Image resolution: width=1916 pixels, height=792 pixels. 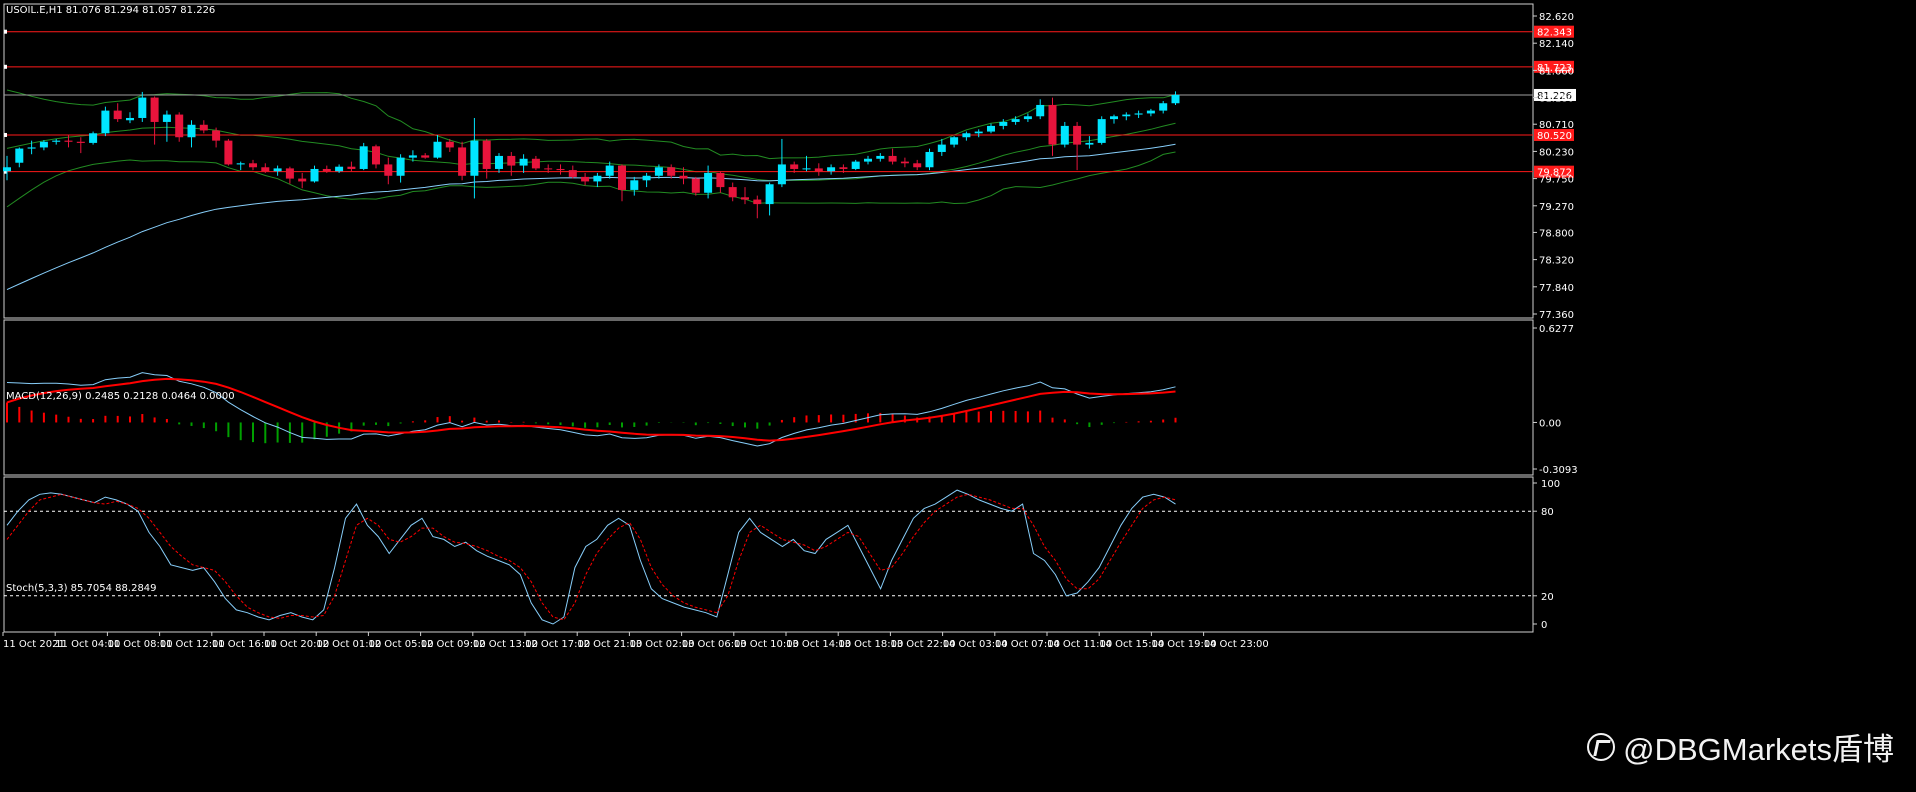 What do you see at coordinates (768, 557) in the screenshot?
I see `stochastic-panel` at bounding box center [768, 557].